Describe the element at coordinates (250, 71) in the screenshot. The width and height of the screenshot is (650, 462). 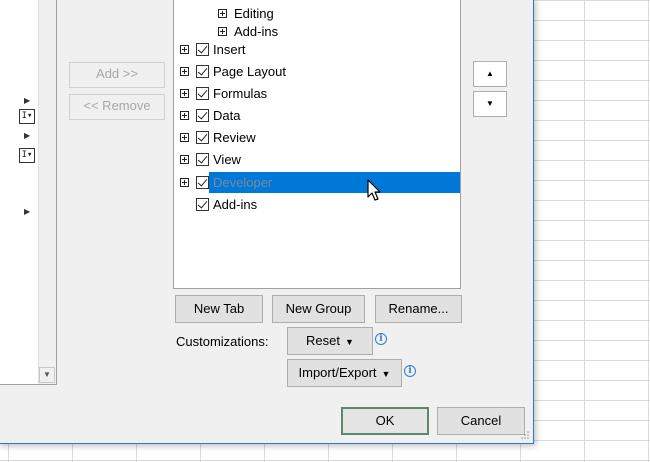
I see `tree-node-label: Page Layout` at that location.